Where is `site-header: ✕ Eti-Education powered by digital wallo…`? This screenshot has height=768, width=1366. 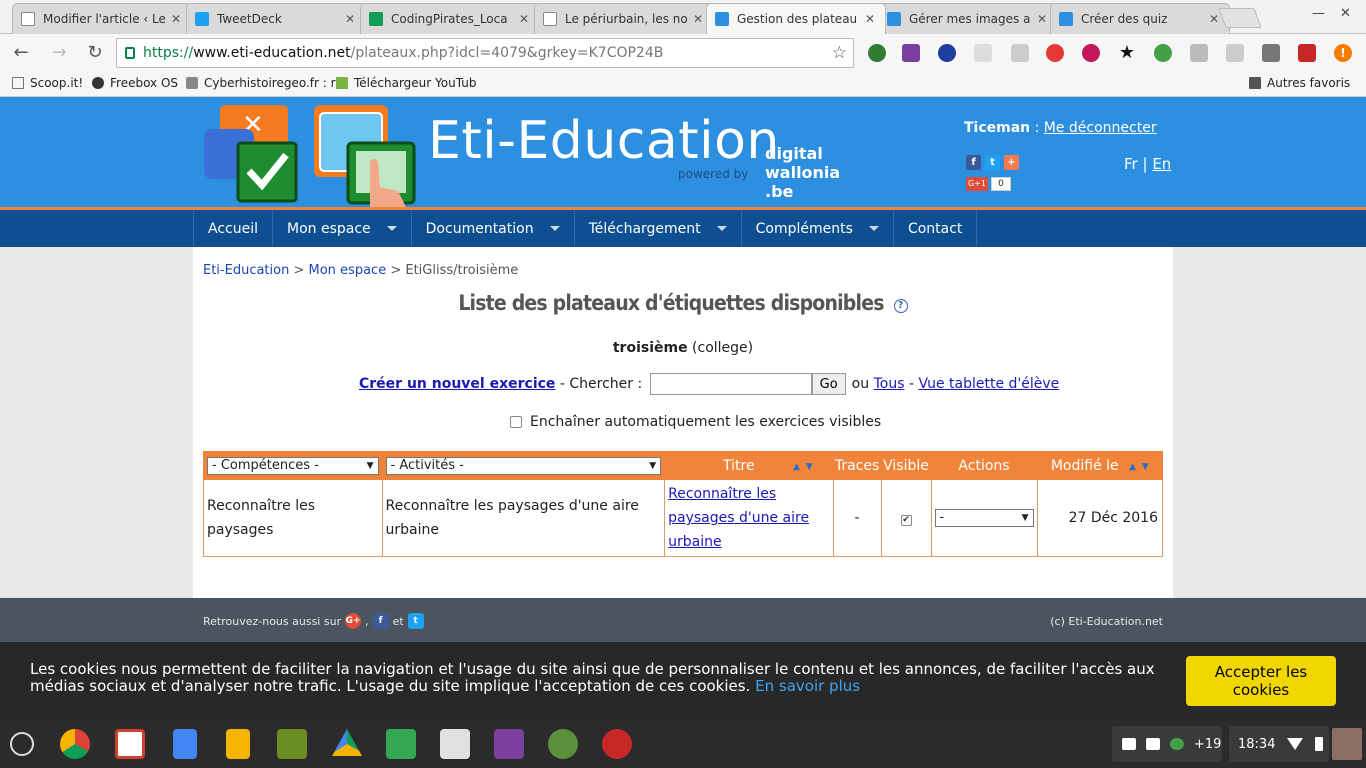
site-header: ✕ Eti-Education powered by digital wallo… is located at coordinates (683, 153).